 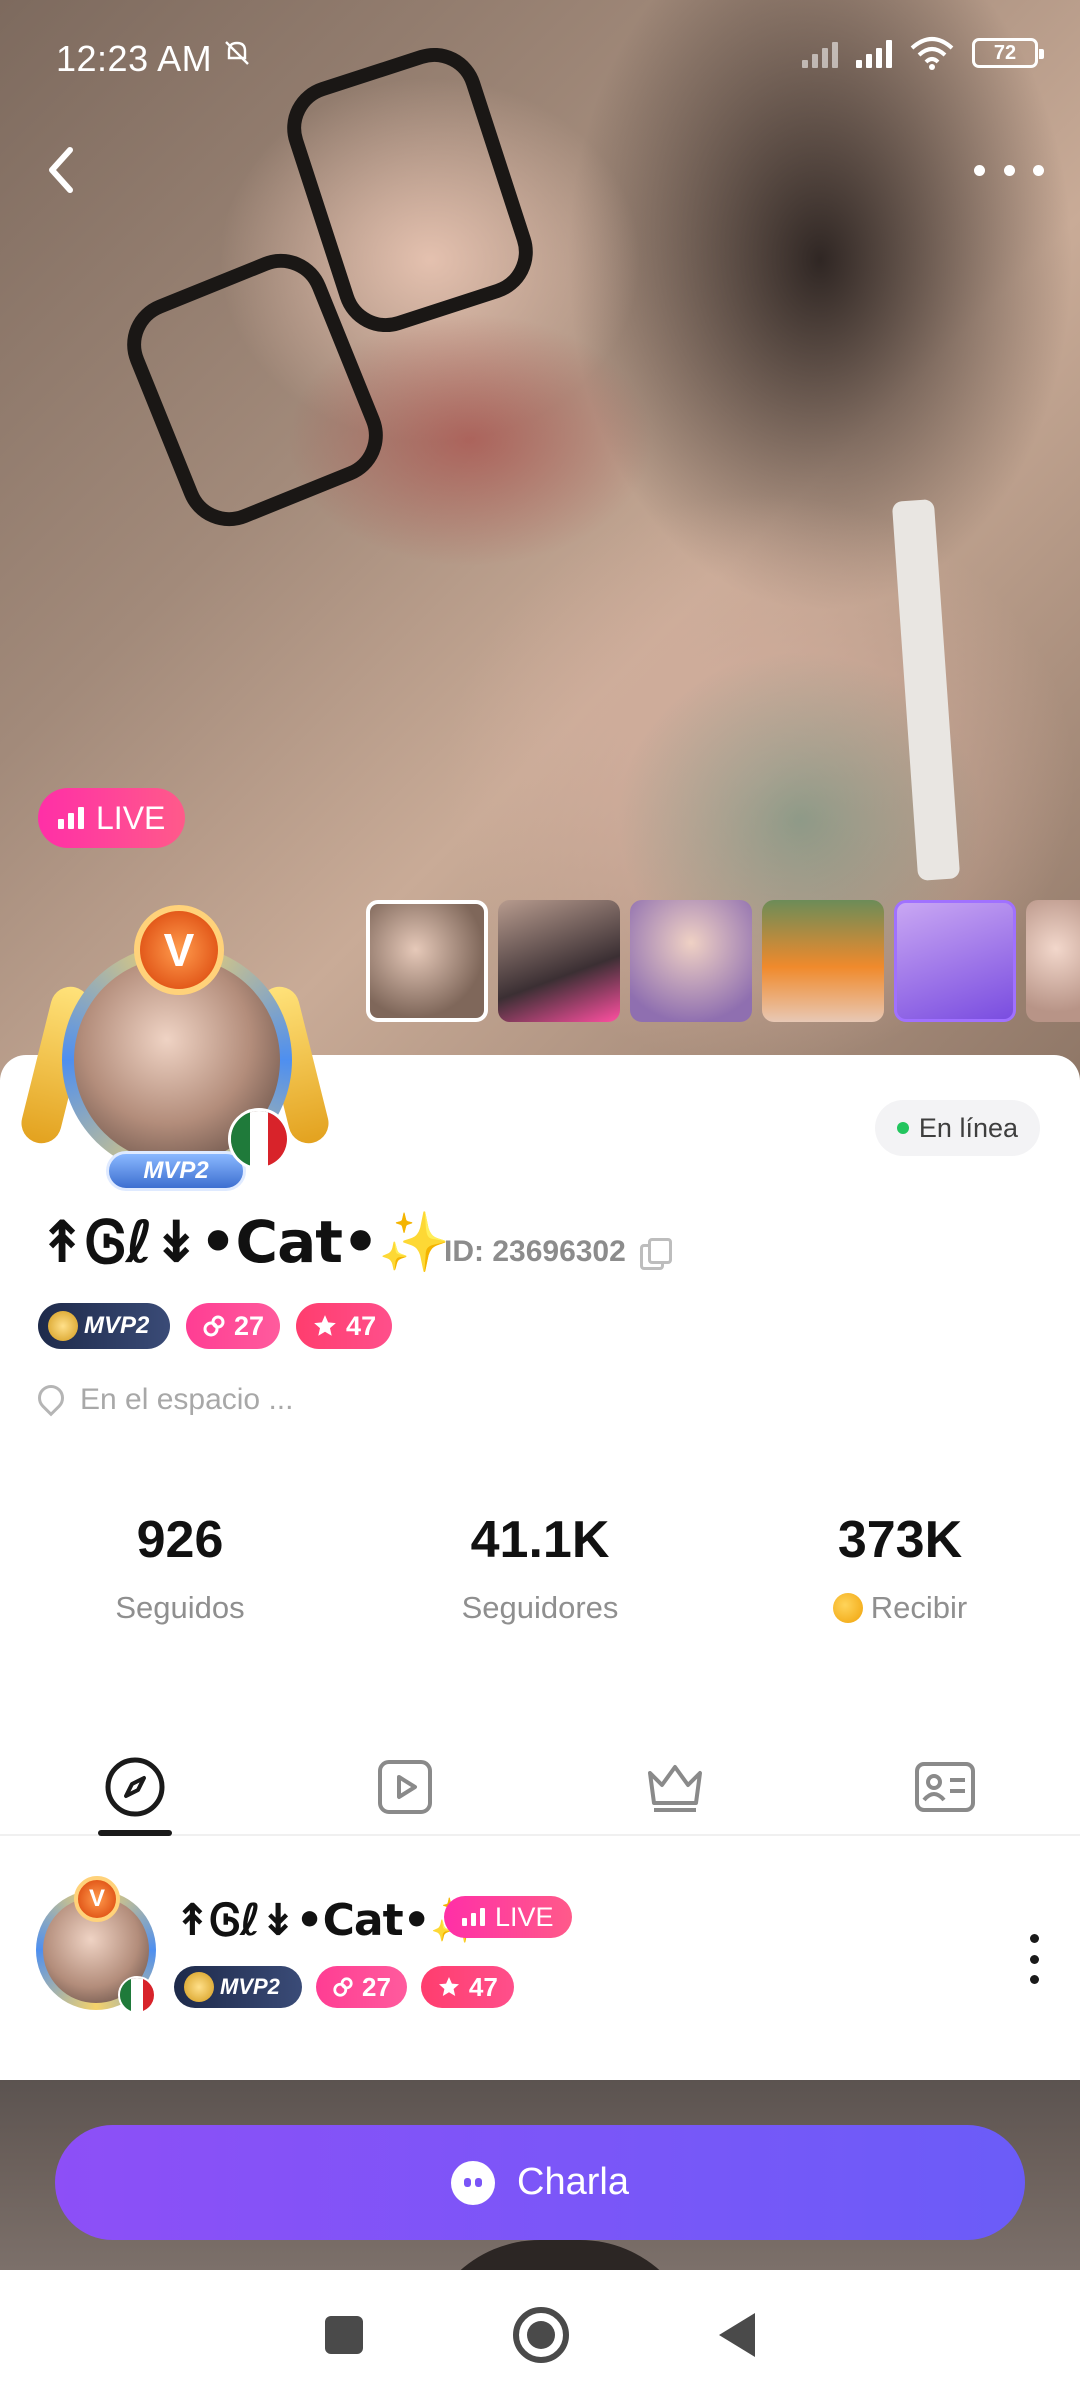 What do you see at coordinates (540, 1540) in the screenshot?
I see `stat-value: 41.1K` at bounding box center [540, 1540].